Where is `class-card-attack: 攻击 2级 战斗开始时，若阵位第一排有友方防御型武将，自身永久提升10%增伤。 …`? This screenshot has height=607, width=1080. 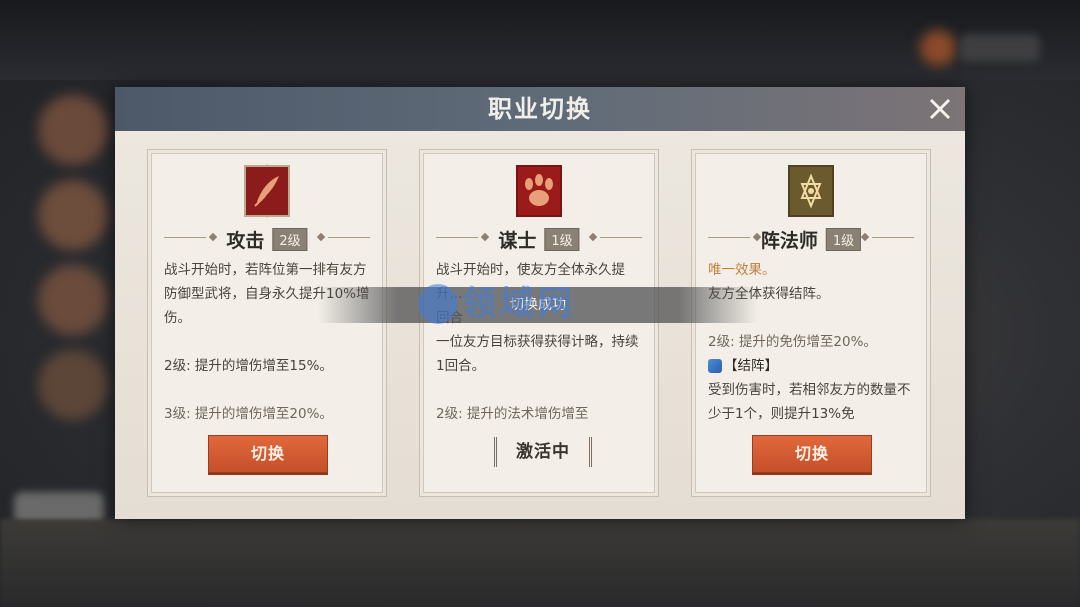
class-card-attack: 攻击 2级 战斗开始时，若阵位第一排有友方防御型武将，自身永久提升10%增伤。 … is located at coordinates (267, 323).